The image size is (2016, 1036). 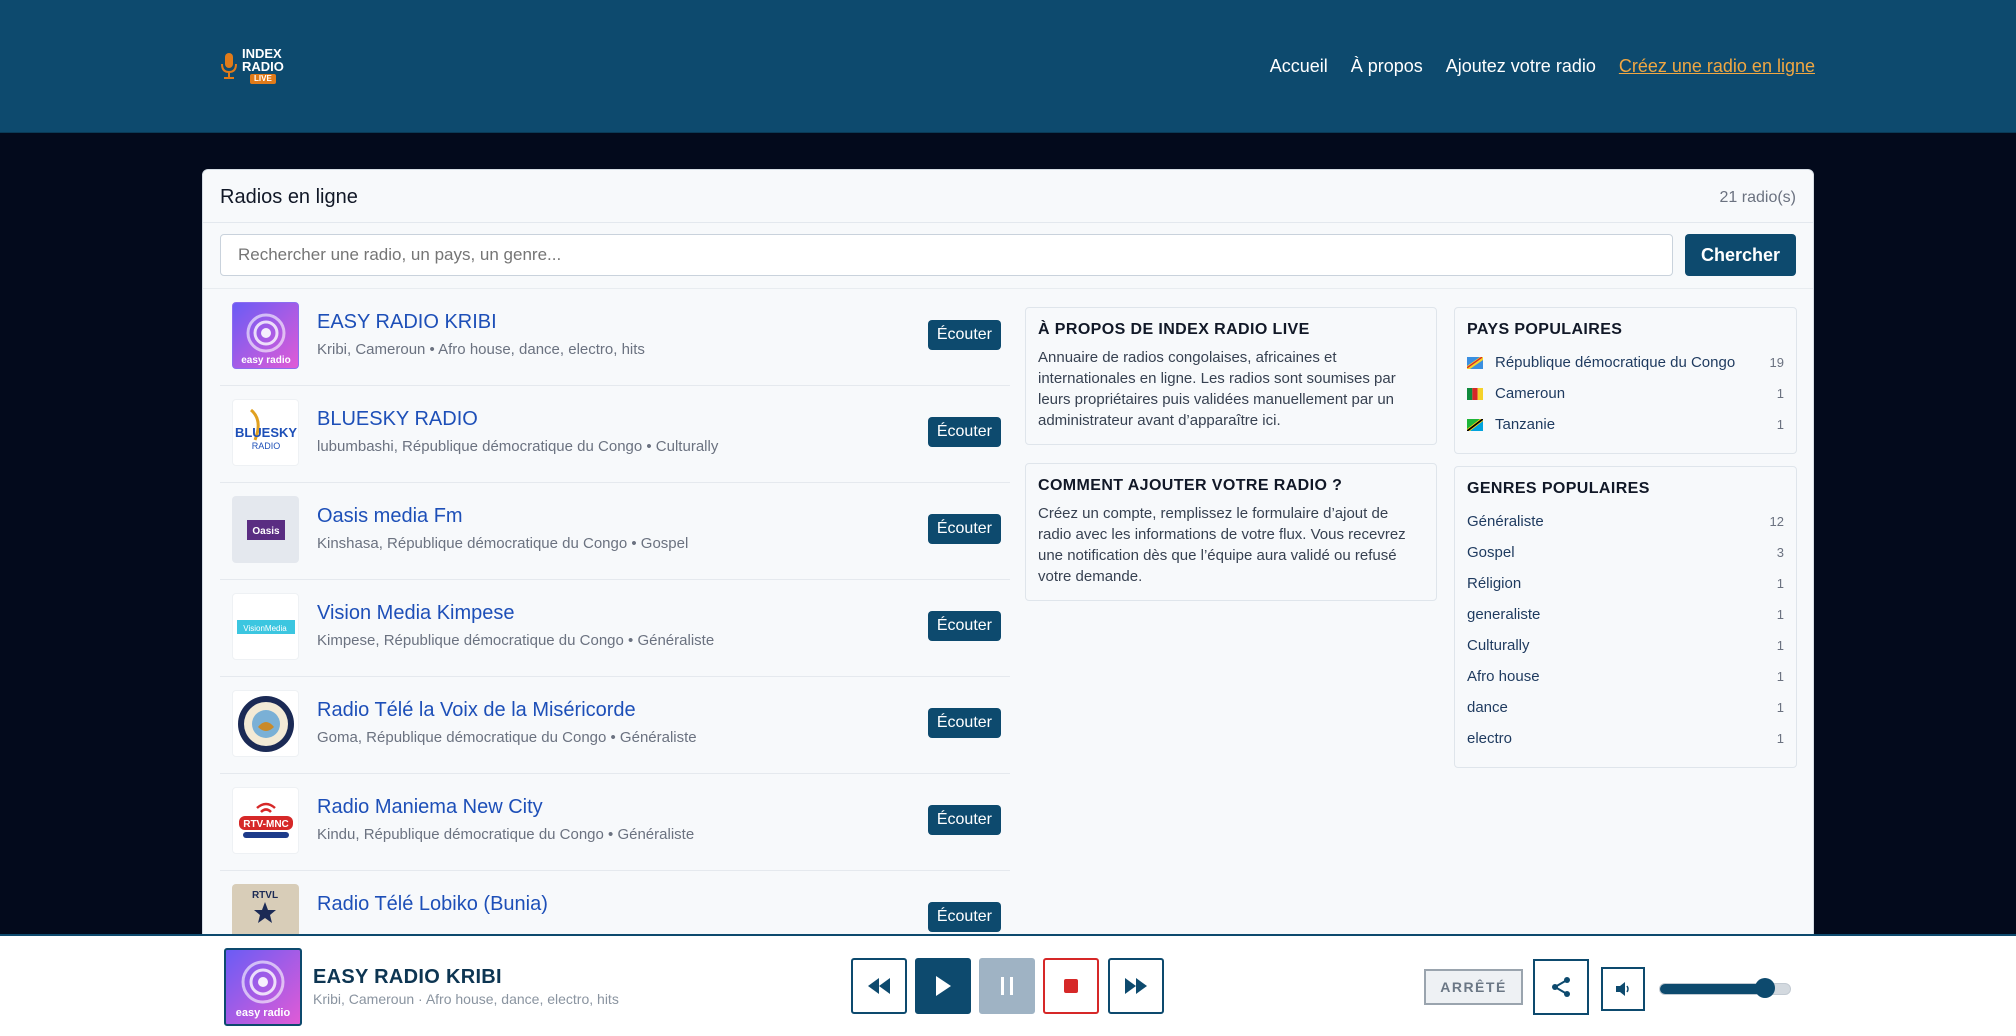 I want to click on radio-name: Radio Télé Lobiko (Bunia), so click(x=432, y=904).